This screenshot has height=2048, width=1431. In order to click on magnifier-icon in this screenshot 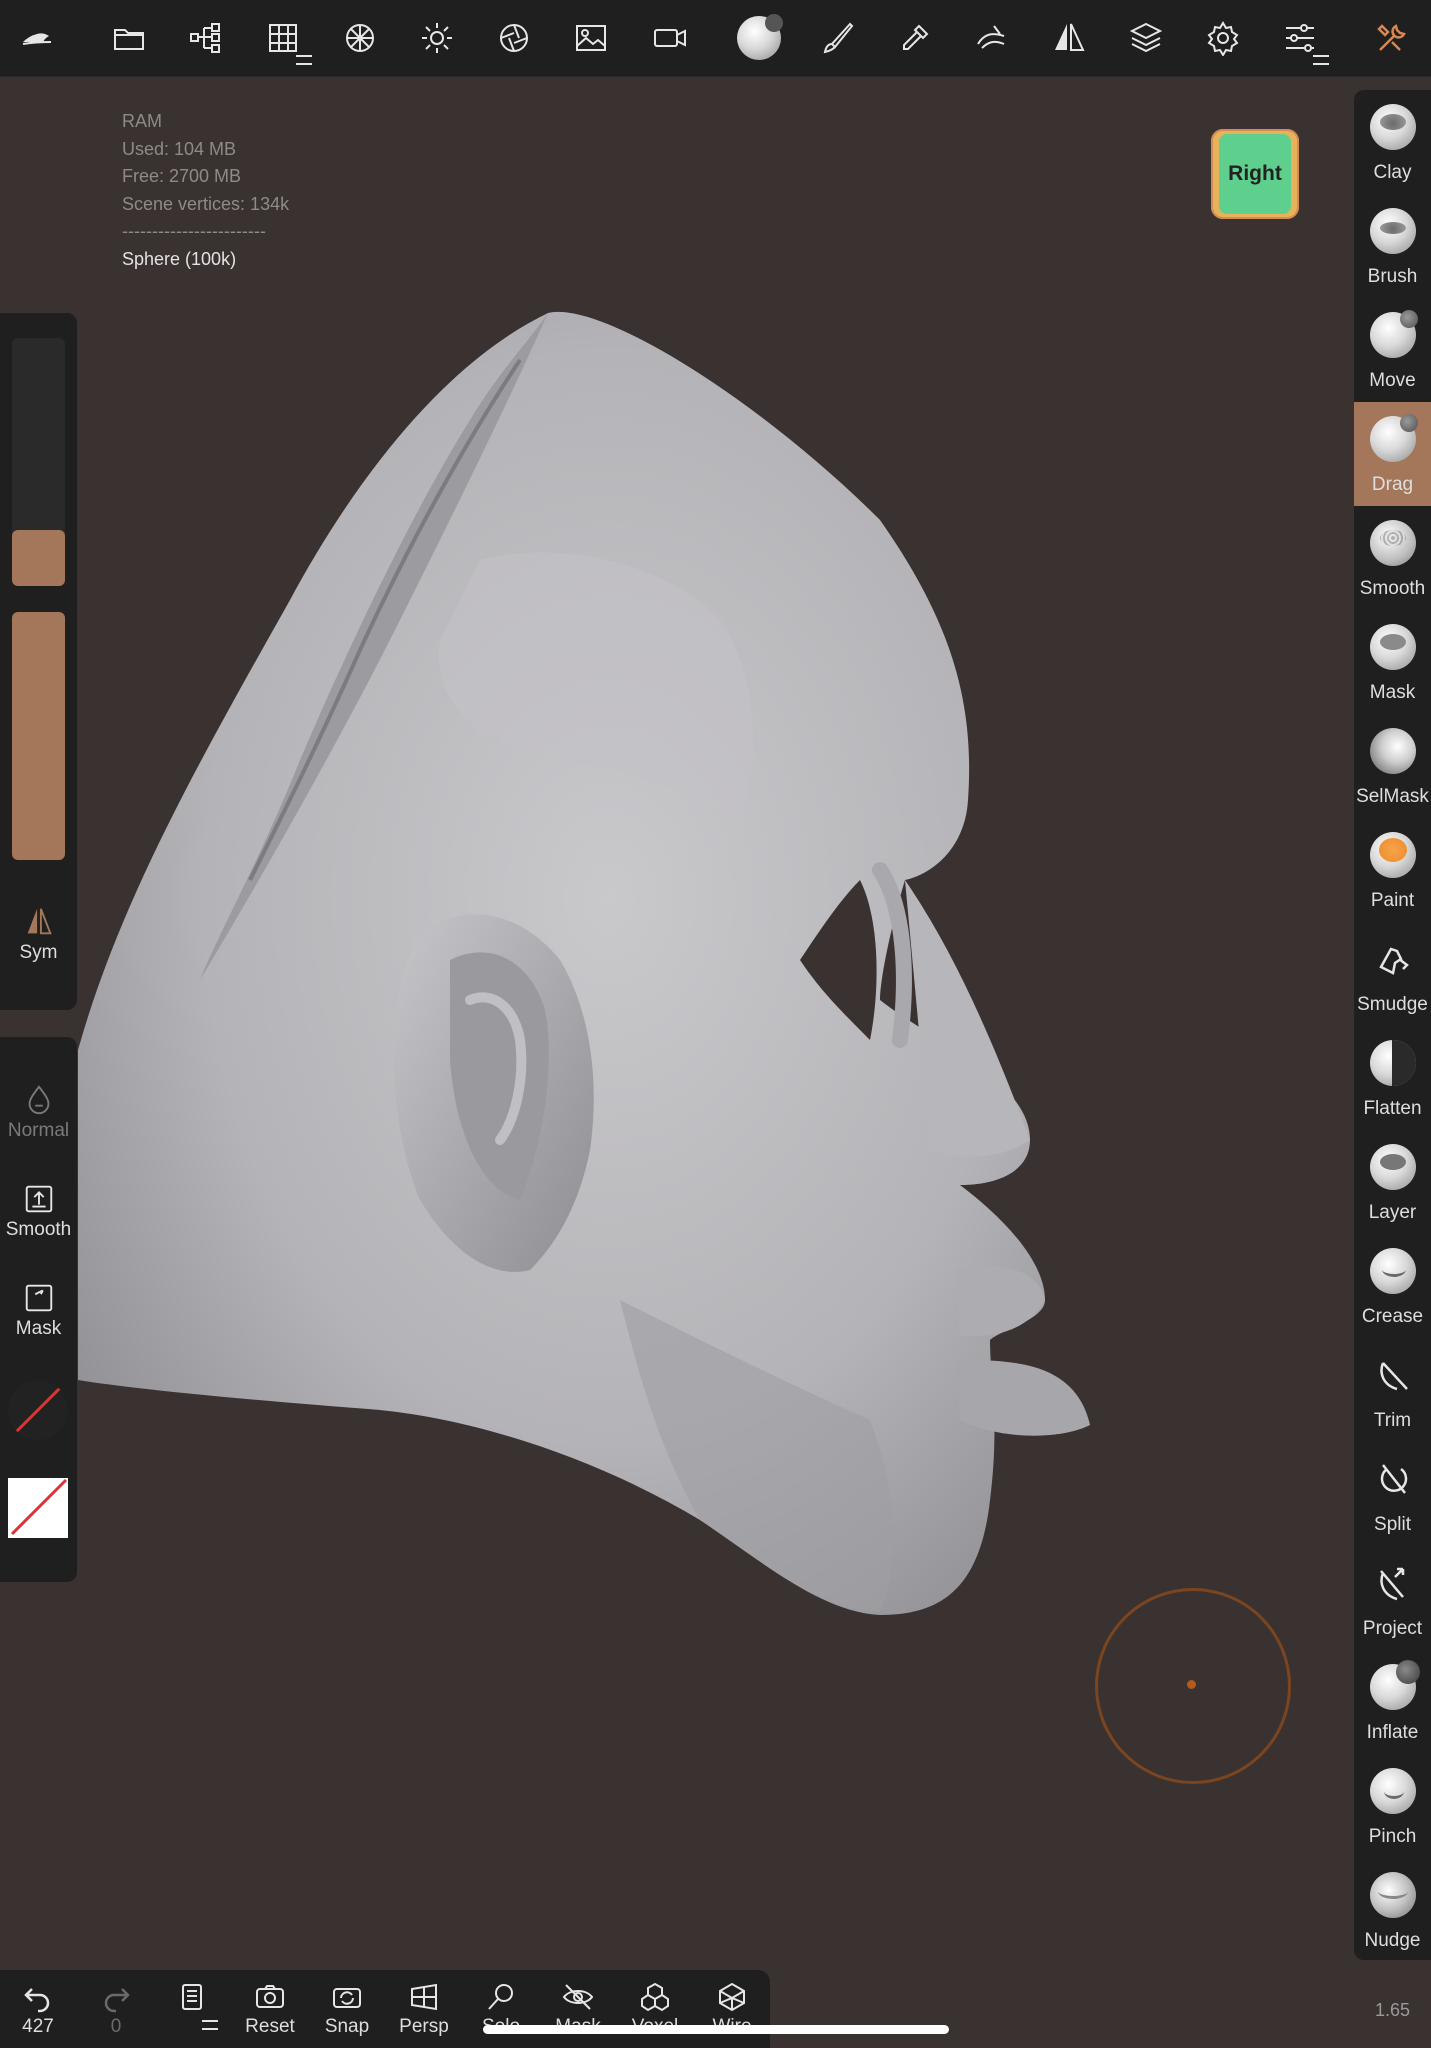, I will do `click(501, 1997)`.